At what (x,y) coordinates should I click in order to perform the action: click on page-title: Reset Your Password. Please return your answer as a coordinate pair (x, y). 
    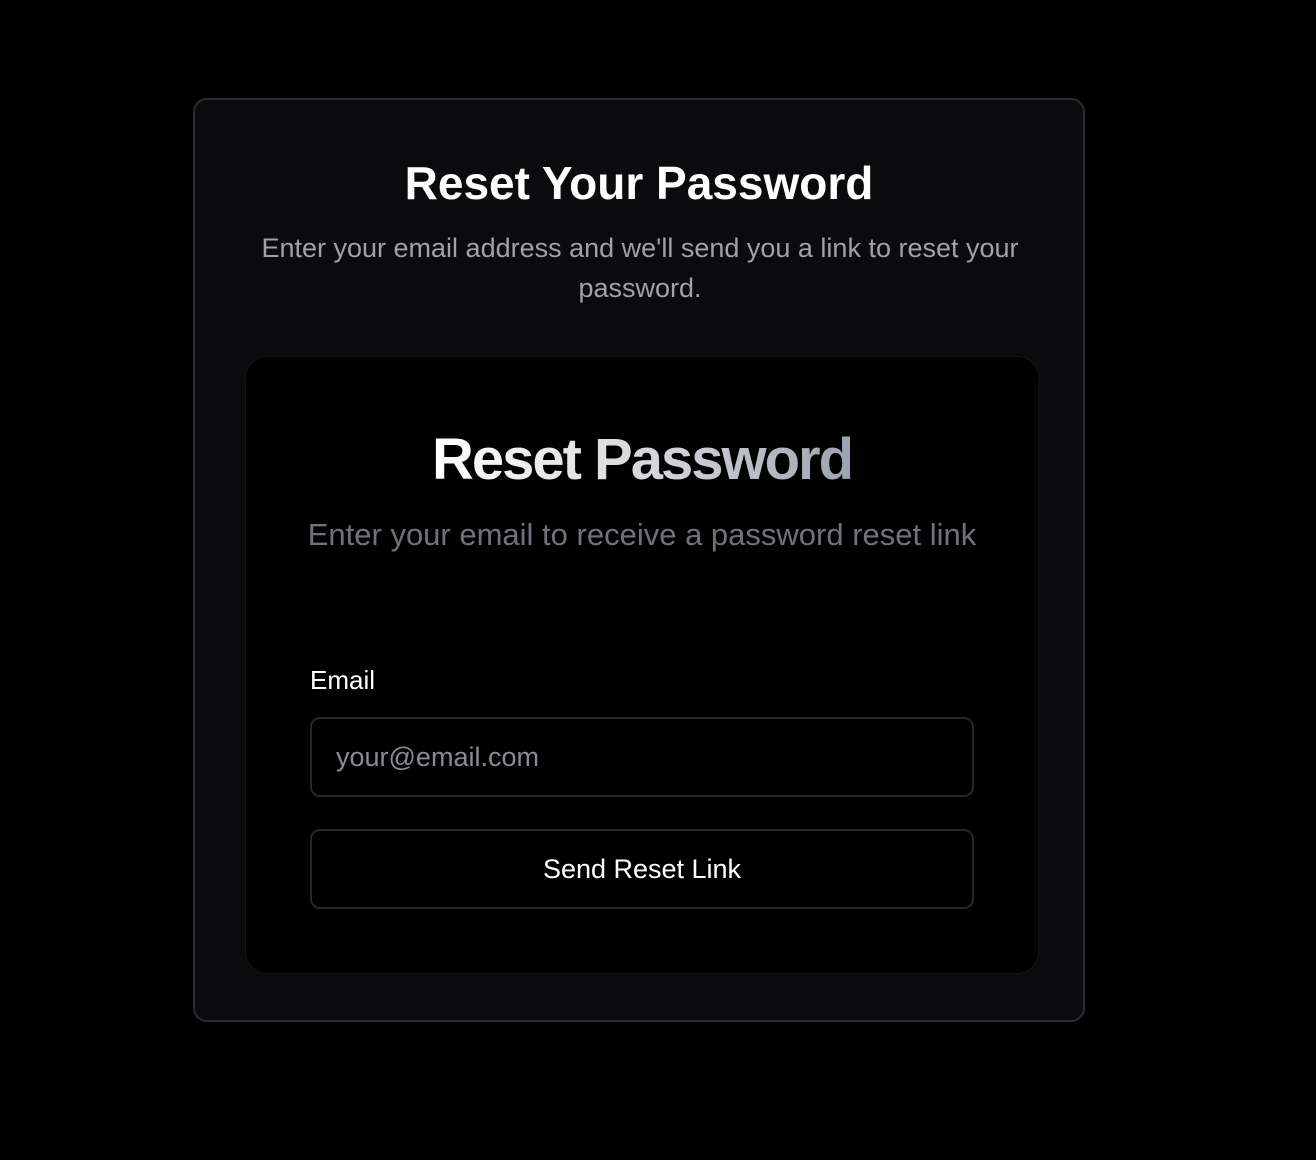
    Looking at the image, I should click on (639, 183).